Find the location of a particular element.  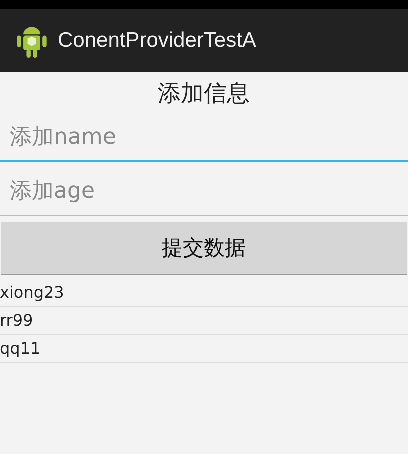

input-field: 添加age is located at coordinates (204, 192).